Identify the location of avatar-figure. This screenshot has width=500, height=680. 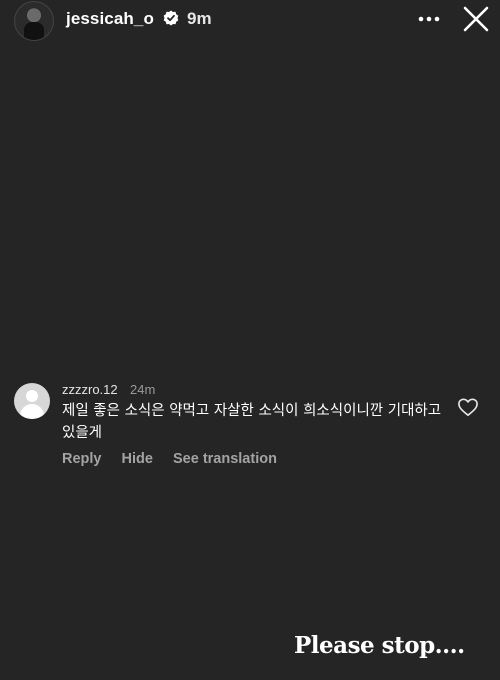
(34, 31).